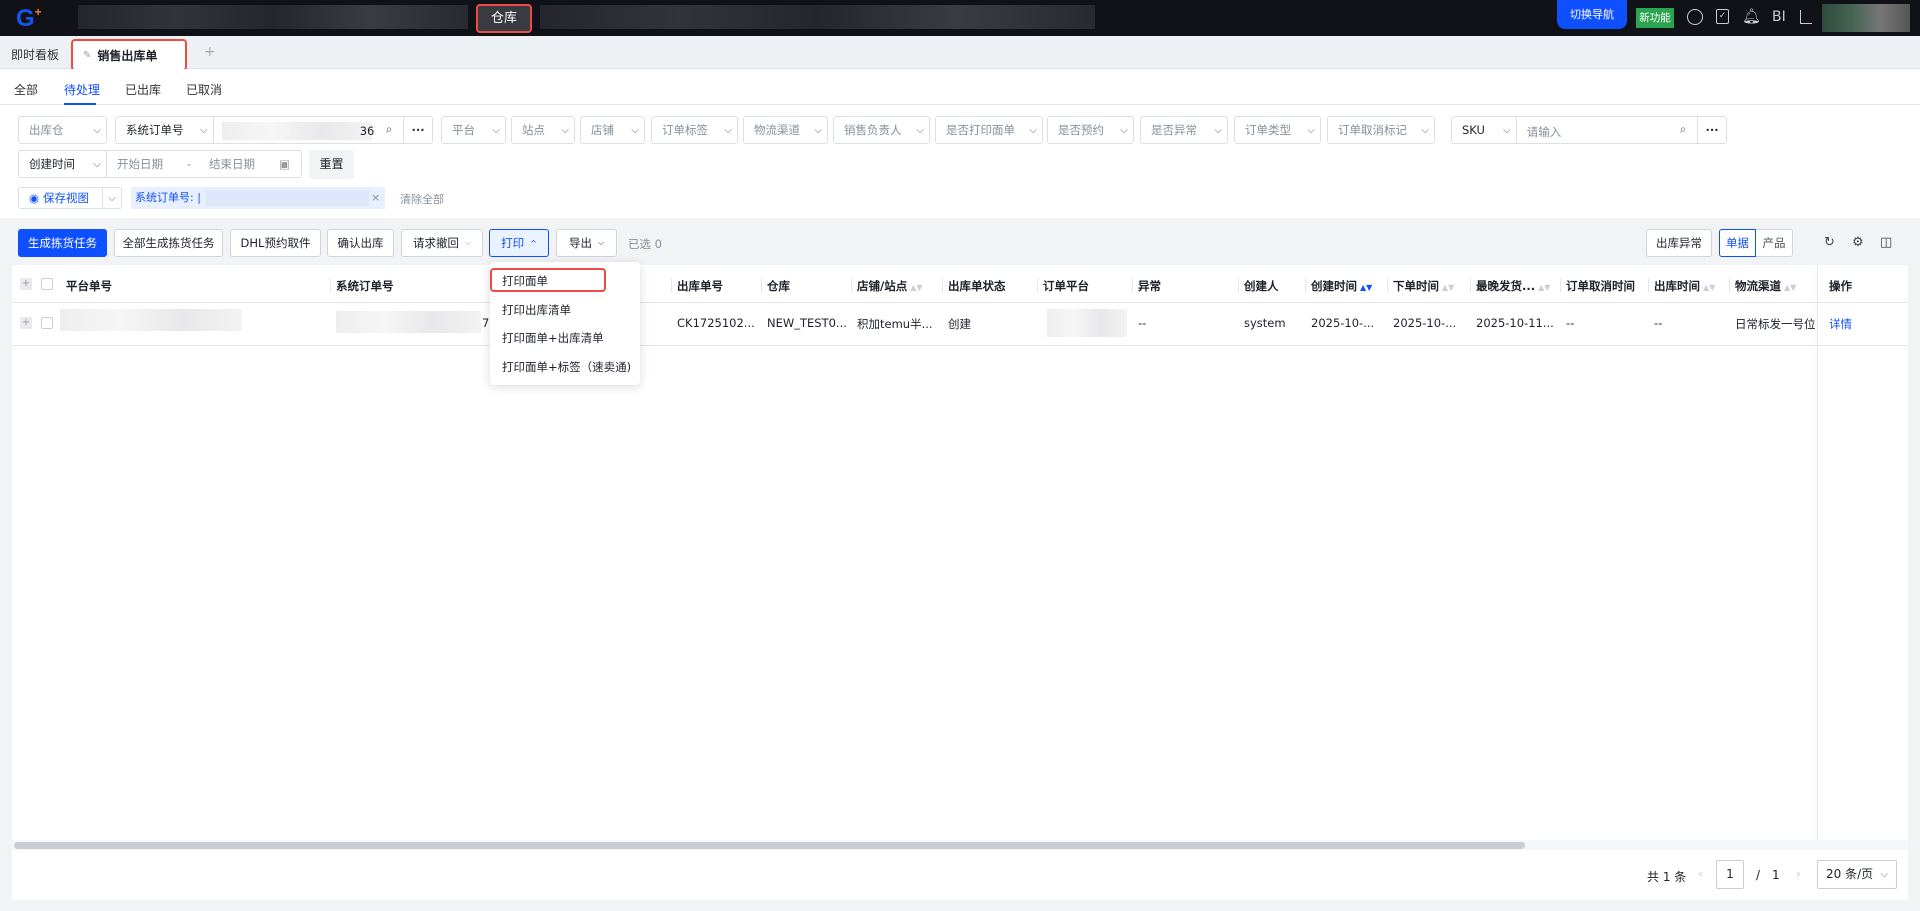  Describe the element at coordinates (1667, 877) in the screenshot. I see `total-count: 共 1 条` at that location.